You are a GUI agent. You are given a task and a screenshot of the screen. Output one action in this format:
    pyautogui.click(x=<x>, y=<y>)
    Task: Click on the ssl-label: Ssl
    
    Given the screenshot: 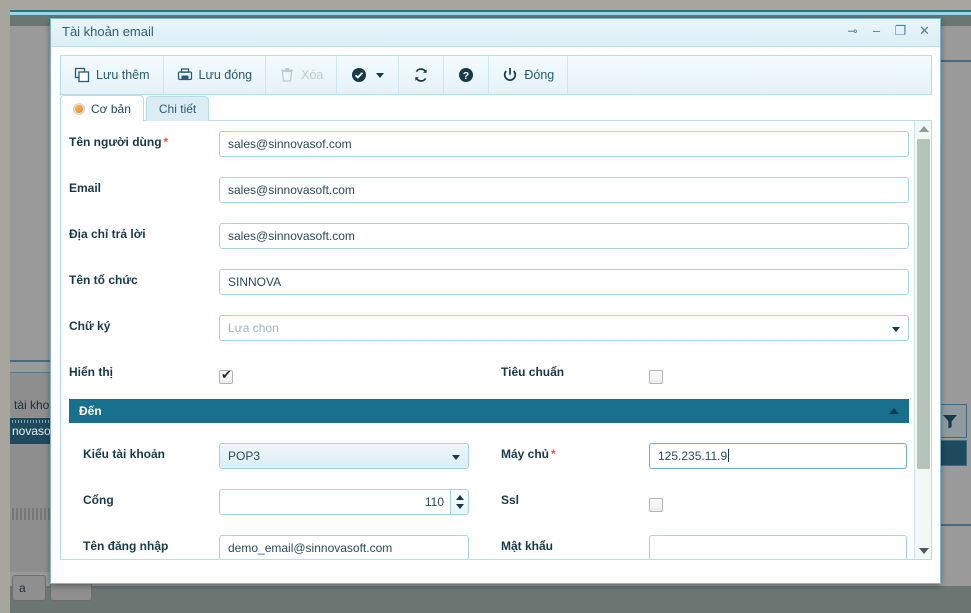 What is the action you would take?
    pyautogui.click(x=510, y=500)
    